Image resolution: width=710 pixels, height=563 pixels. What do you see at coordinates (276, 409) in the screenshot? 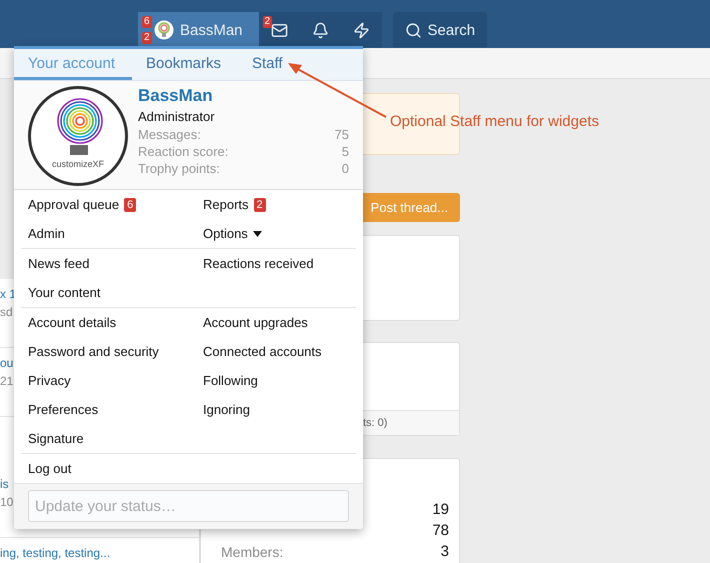
I see `menu-link: Ignoring` at bounding box center [276, 409].